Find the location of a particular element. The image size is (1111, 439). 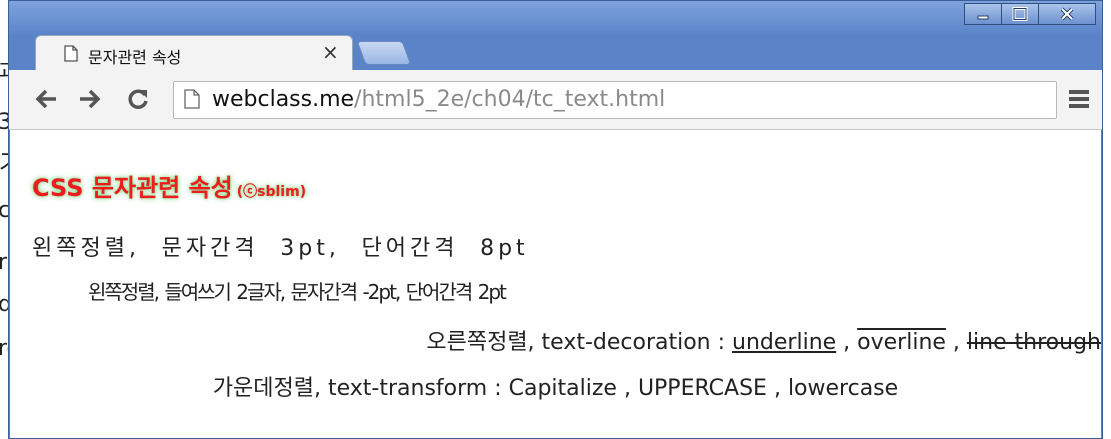

url-path: /html5_2e/ch04/tc_text.html is located at coordinates (510, 99).